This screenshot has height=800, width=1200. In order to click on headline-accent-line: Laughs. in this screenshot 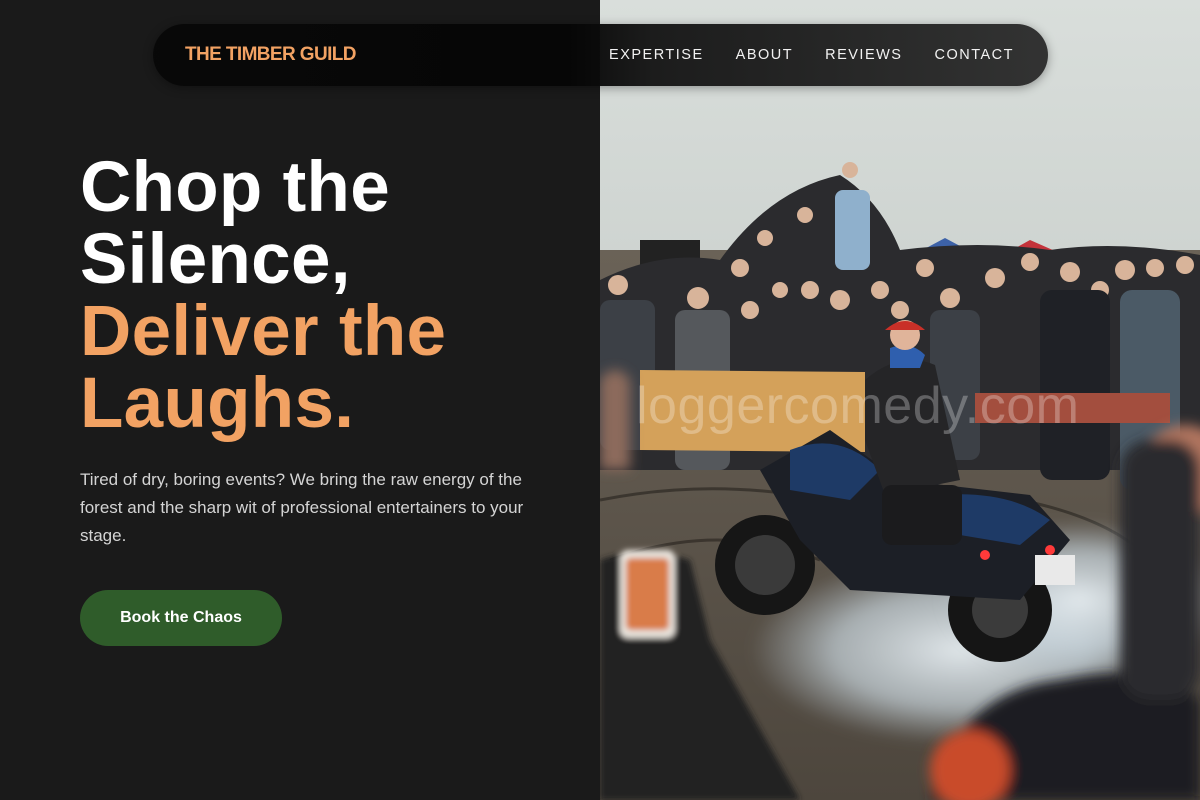, I will do `click(217, 403)`.